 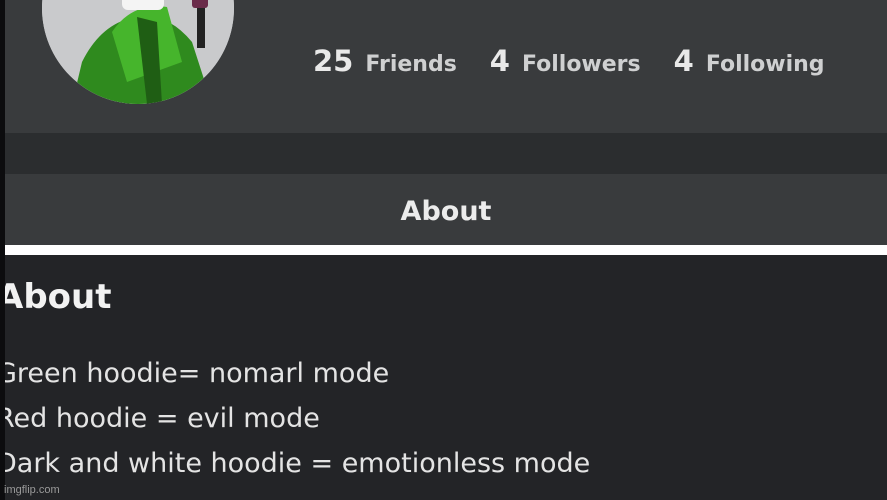 What do you see at coordinates (499, 61) in the screenshot?
I see `followers-count: 4` at bounding box center [499, 61].